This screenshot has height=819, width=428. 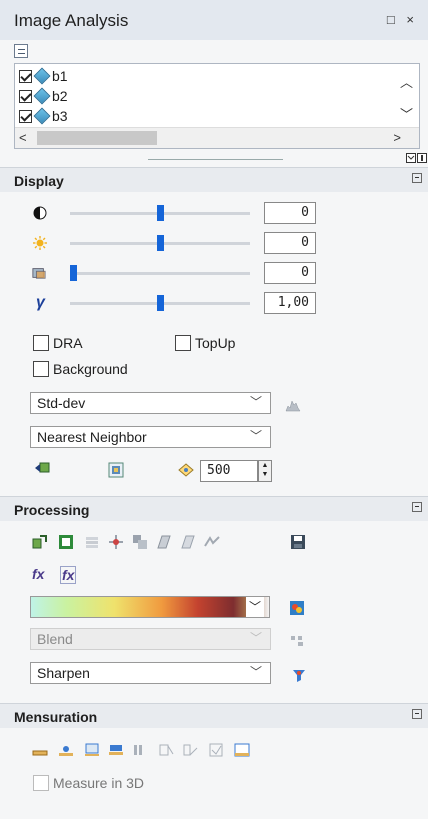 I want to click on measure-clear-icon, so click(x=216, y=750).